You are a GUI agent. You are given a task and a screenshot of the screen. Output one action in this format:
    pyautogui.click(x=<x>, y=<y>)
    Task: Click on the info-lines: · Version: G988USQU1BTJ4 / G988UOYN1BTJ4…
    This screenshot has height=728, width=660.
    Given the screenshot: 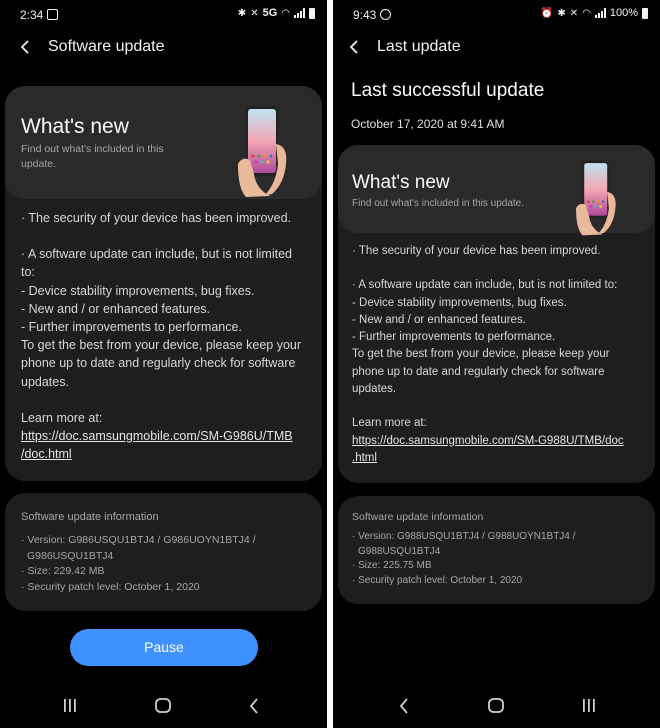 What is the action you would take?
    pyautogui.click(x=497, y=559)
    